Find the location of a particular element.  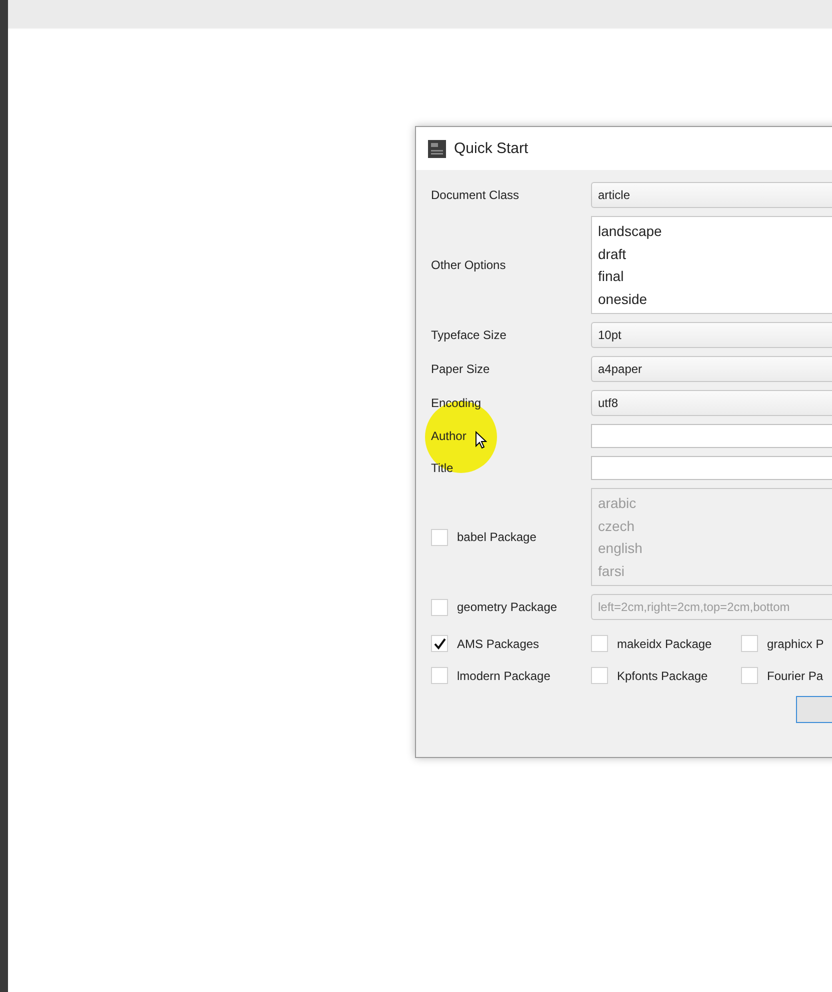

dropdown: a4paper is located at coordinates (711, 369).